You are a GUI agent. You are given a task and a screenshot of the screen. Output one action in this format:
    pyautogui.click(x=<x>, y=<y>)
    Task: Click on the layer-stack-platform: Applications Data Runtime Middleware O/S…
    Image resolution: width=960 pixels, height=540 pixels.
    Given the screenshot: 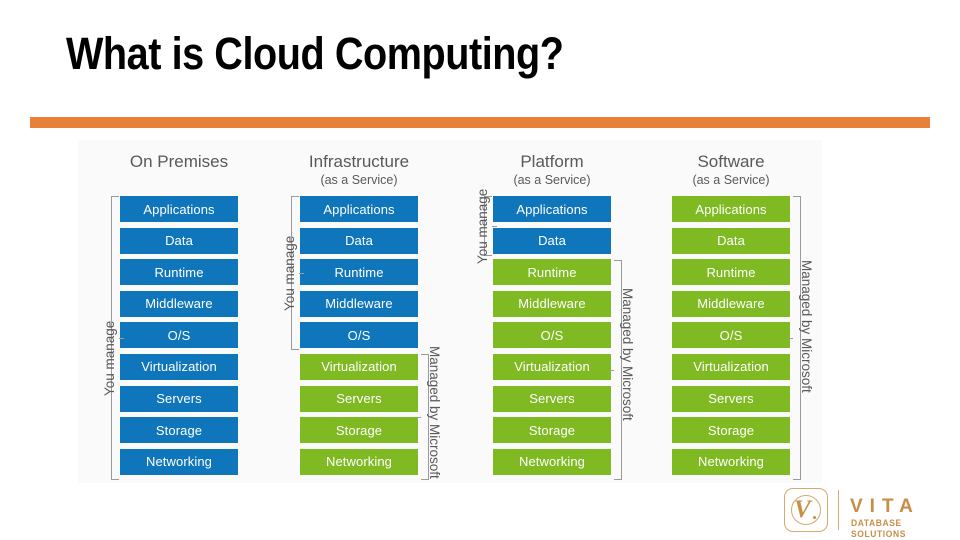 What is the action you would take?
    pyautogui.click(x=552, y=338)
    